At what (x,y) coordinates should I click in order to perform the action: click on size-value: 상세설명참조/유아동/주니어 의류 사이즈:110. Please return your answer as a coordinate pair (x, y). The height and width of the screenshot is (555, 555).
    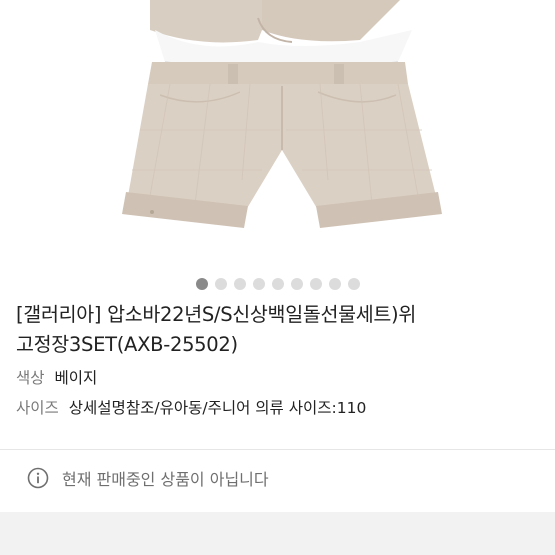
    Looking at the image, I should click on (217, 408).